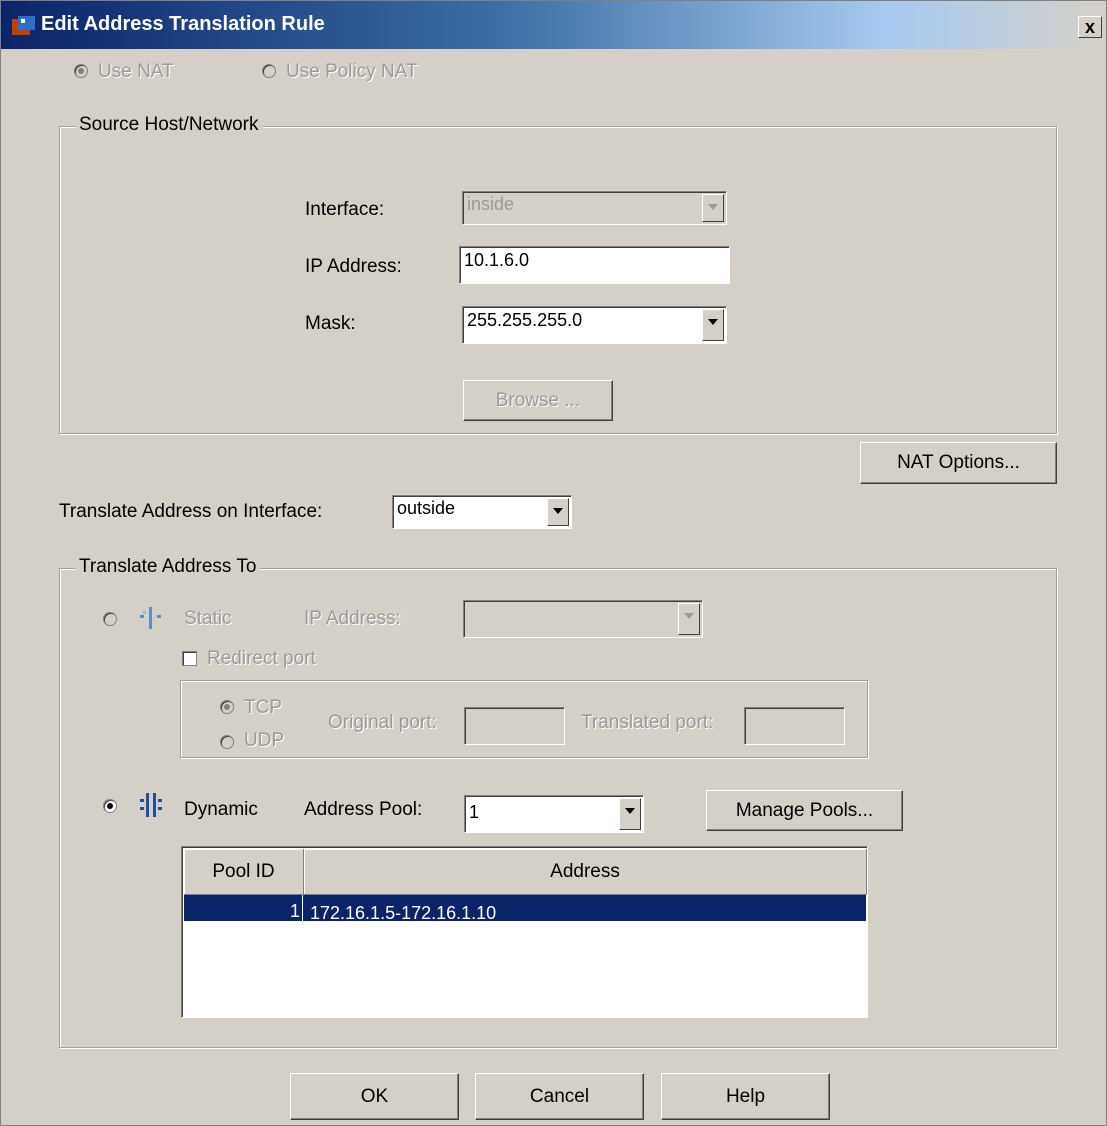 The height and width of the screenshot is (1126, 1107). I want to click on cancel-button: Cancel, so click(559, 1096).